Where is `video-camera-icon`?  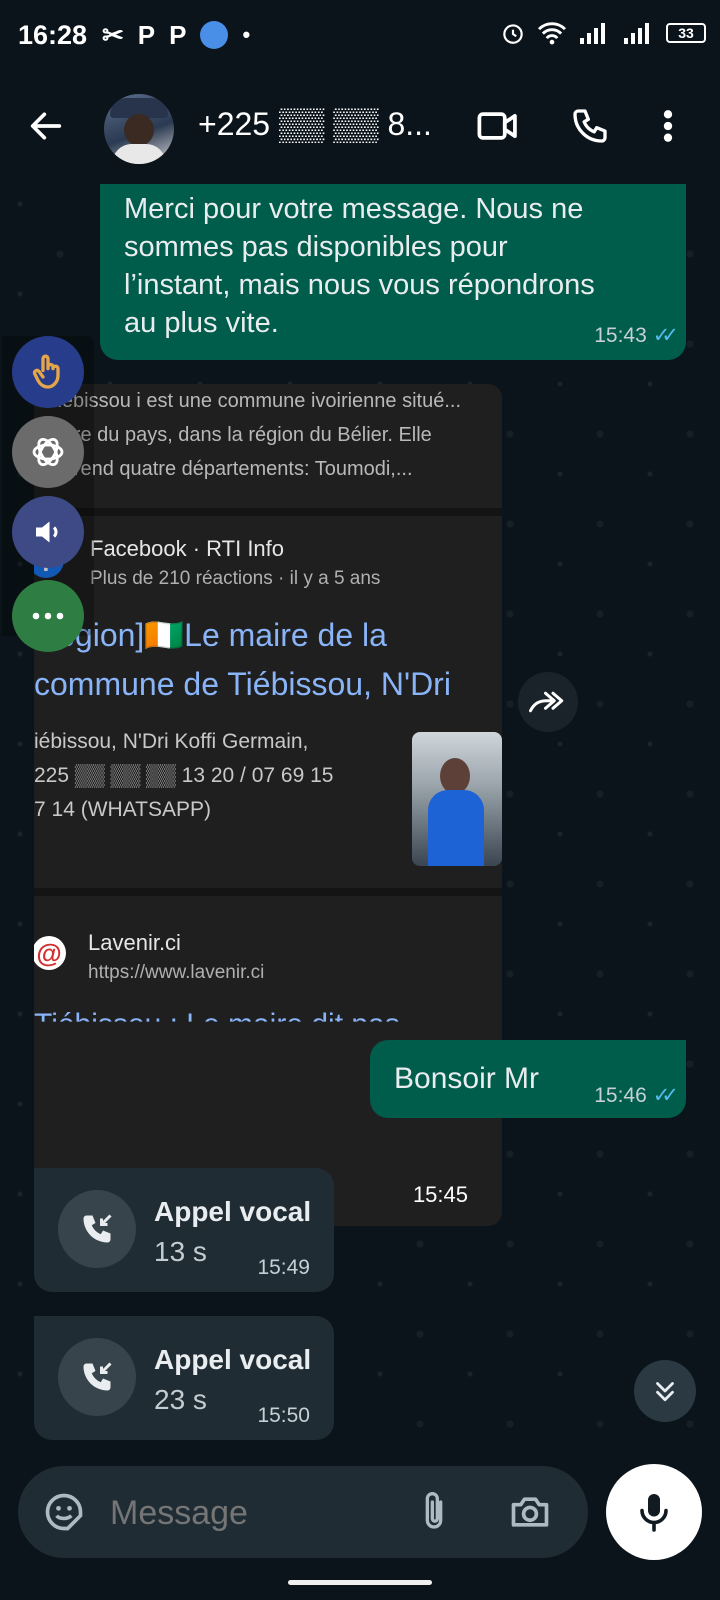
video-camera-icon is located at coordinates (497, 126).